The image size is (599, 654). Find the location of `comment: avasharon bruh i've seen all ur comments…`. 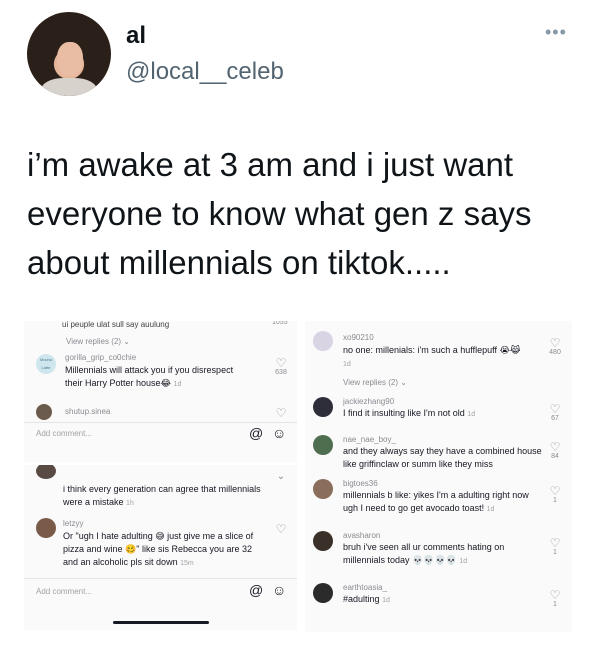

comment: avasharon bruh i've seen all ur comments… is located at coordinates (425, 549).